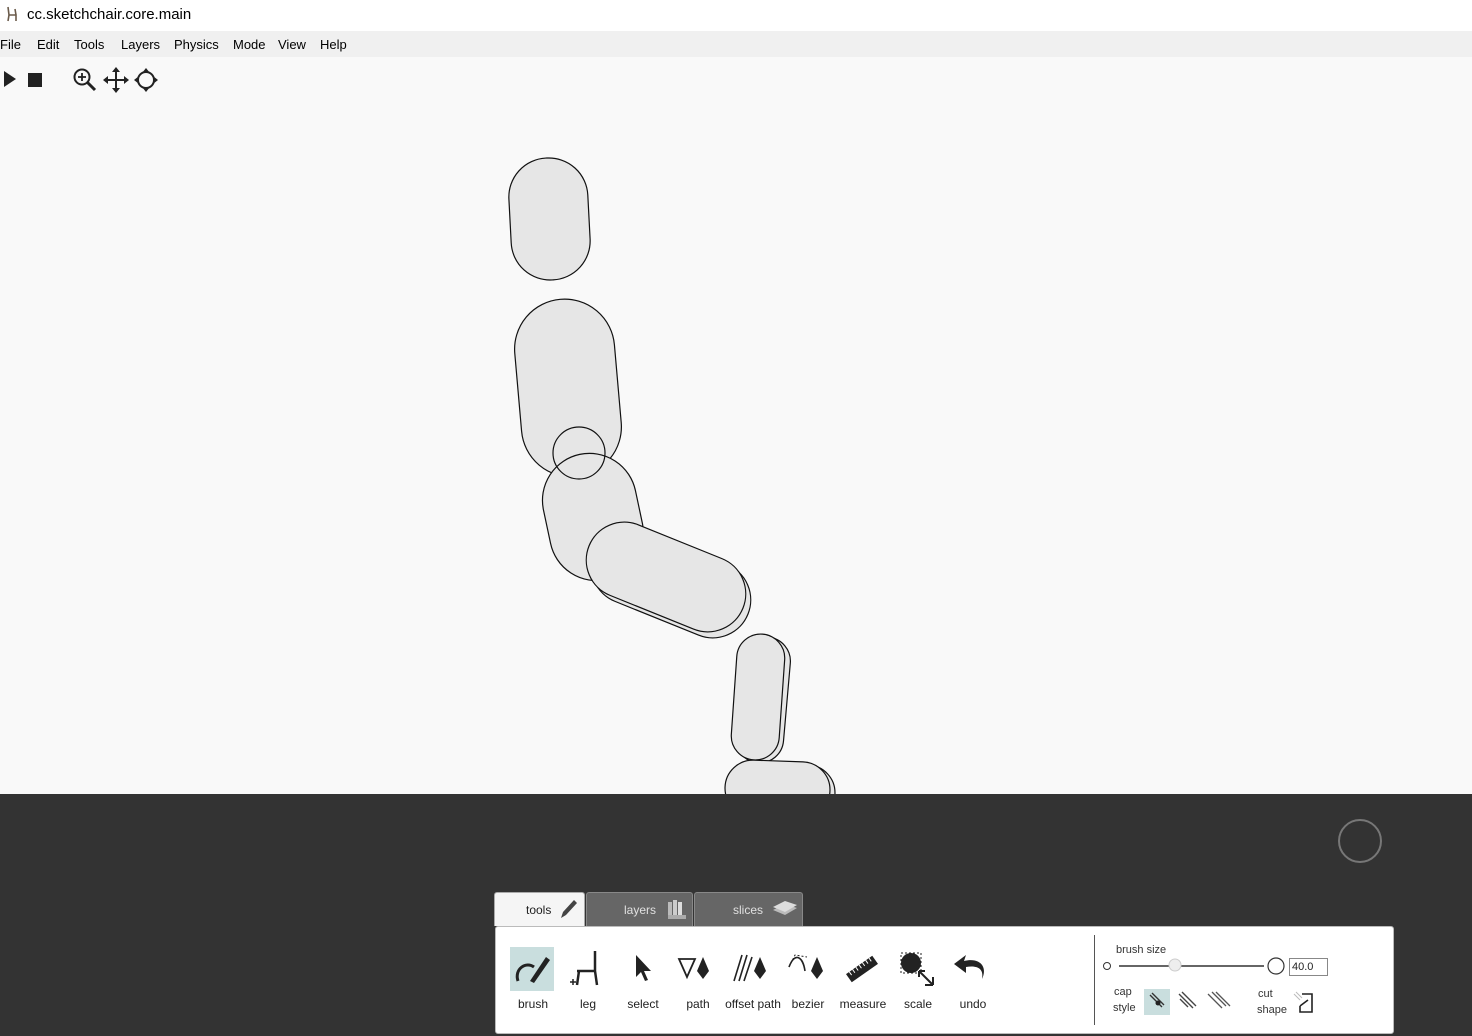 The image size is (1472, 1036). I want to click on cap-round-icon, so click(1157, 1000).